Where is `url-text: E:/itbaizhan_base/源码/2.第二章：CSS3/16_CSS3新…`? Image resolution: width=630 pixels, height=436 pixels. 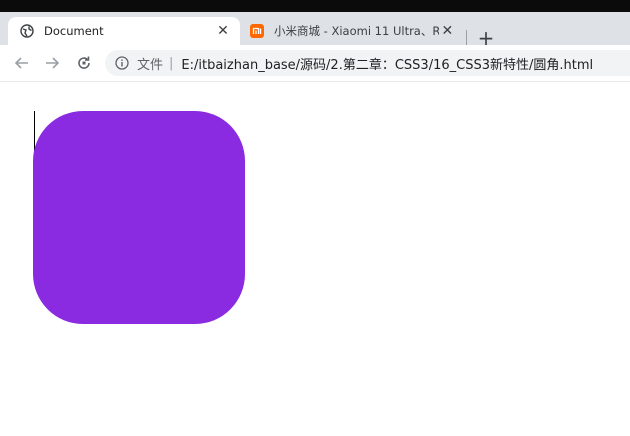 url-text: E:/itbaizhan_base/源码/2.第二章：CSS3/16_CSS3新… is located at coordinates (387, 63).